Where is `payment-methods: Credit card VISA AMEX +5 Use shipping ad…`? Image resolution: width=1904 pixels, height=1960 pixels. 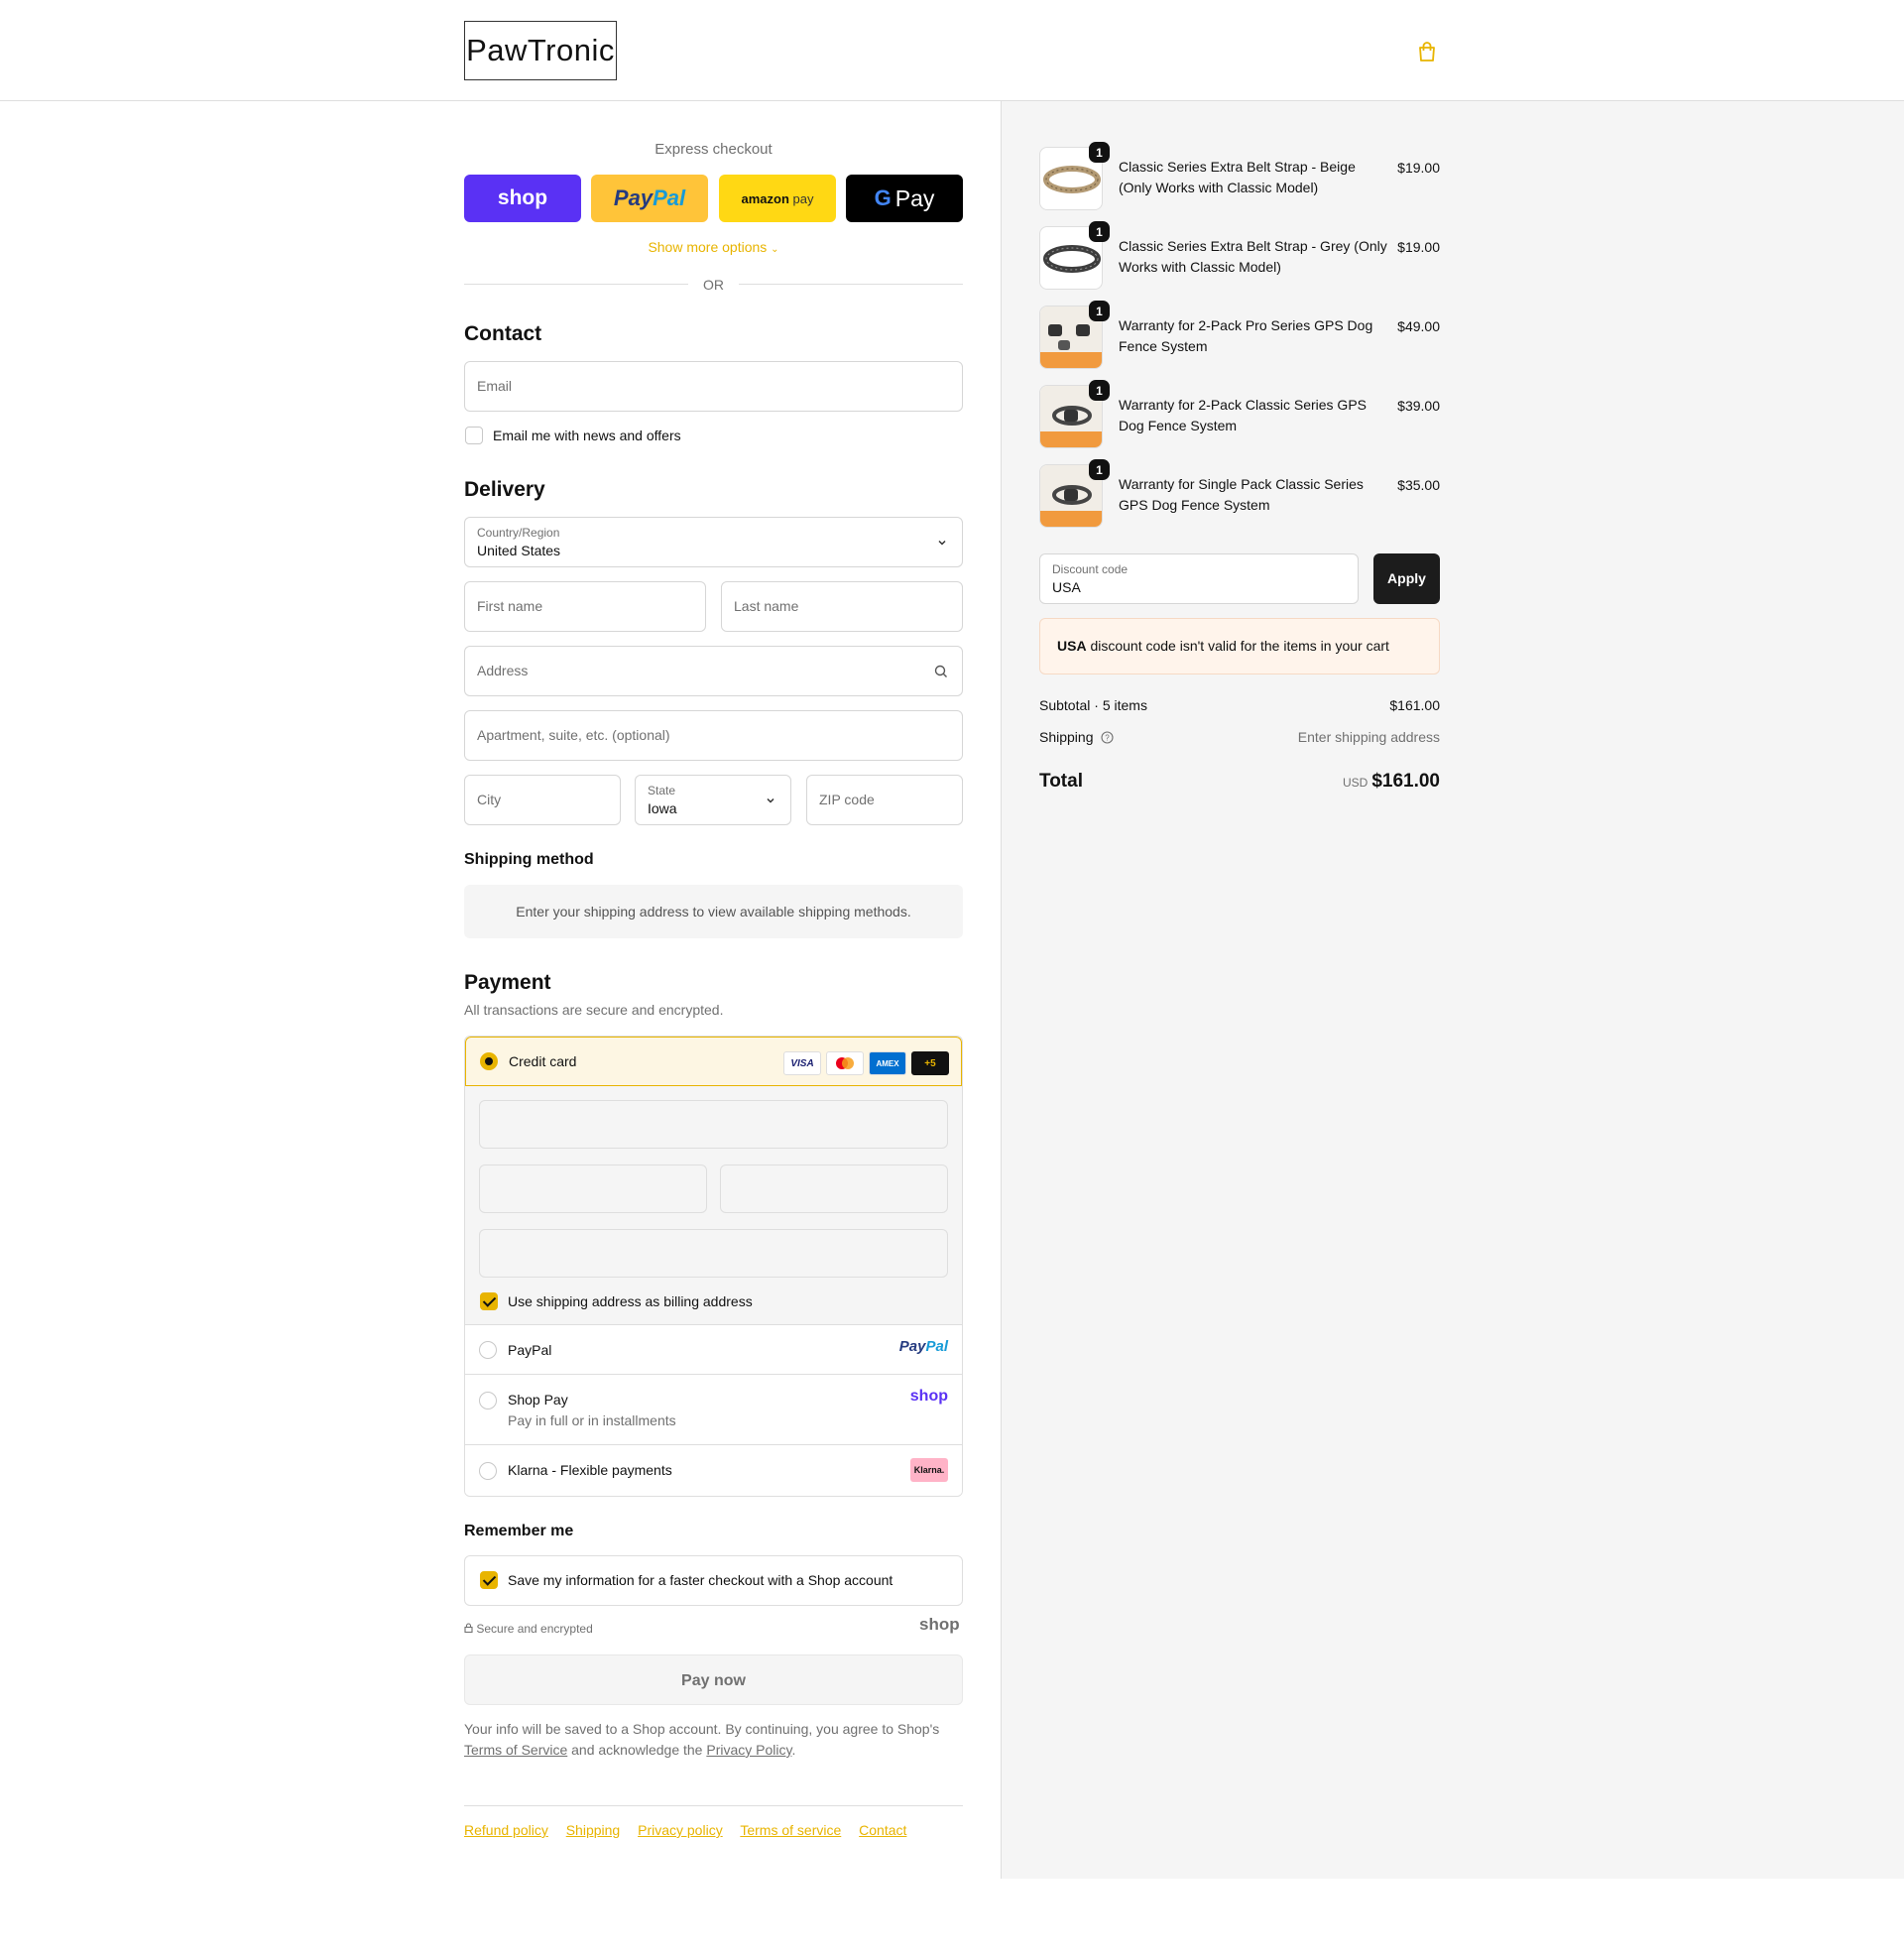
payment-methods: Credit card VISA AMEX +5 Use shipping ad… is located at coordinates (713, 1267).